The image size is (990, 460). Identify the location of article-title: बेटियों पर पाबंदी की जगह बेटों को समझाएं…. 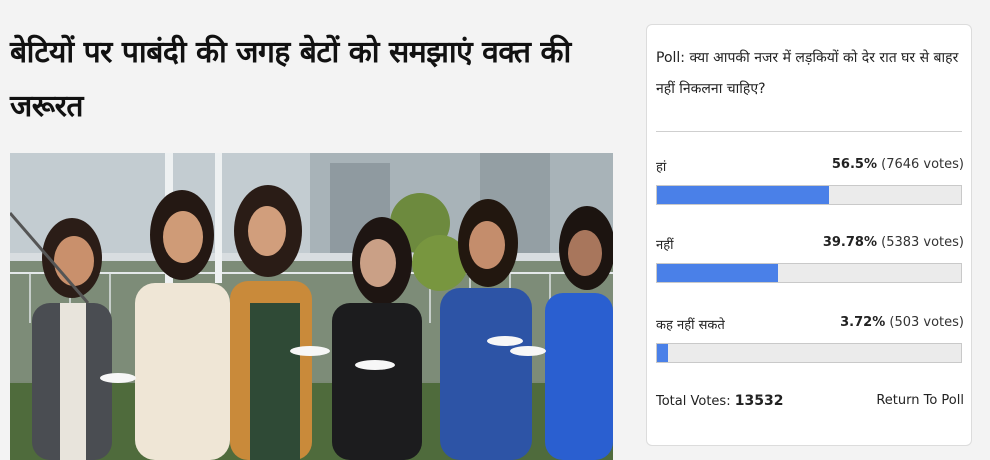
(290, 79).